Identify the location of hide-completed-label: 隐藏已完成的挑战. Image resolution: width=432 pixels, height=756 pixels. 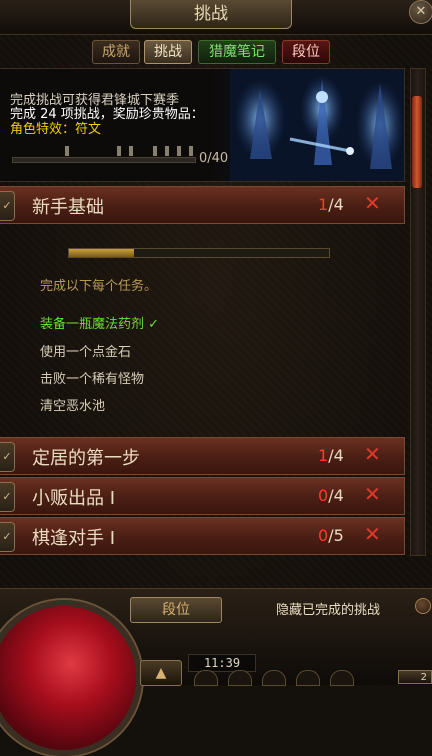
(328, 610).